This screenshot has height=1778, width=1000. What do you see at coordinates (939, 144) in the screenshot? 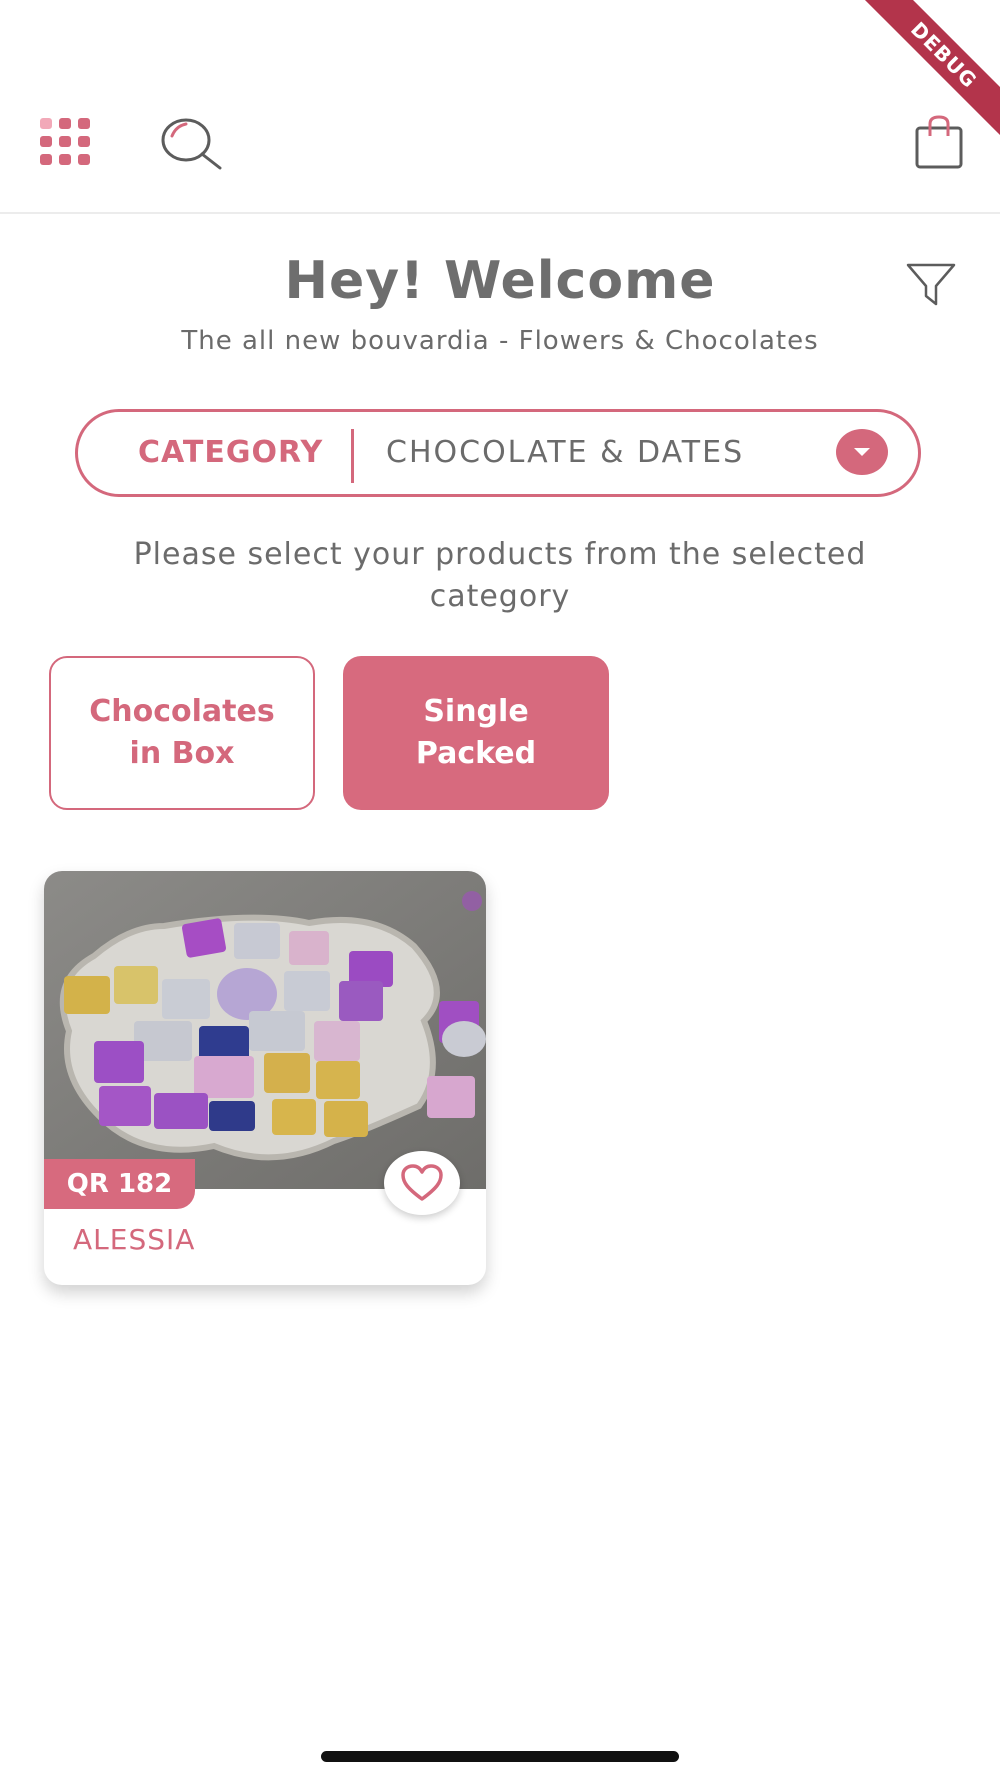
I see `shopping-bag-icon` at bounding box center [939, 144].